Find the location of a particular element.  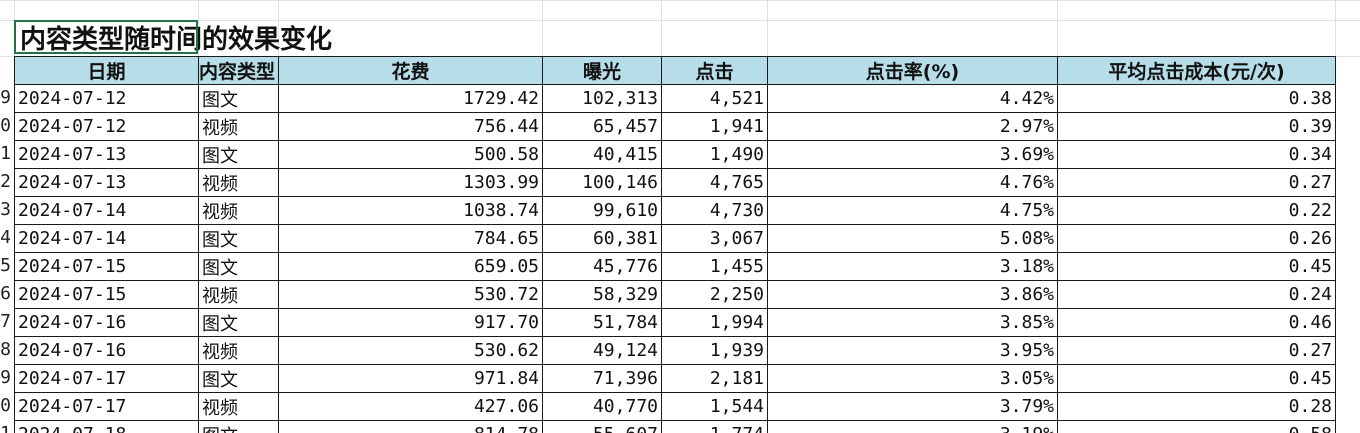

cell-spend: 1303.99 is located at coordinates (410, 182).